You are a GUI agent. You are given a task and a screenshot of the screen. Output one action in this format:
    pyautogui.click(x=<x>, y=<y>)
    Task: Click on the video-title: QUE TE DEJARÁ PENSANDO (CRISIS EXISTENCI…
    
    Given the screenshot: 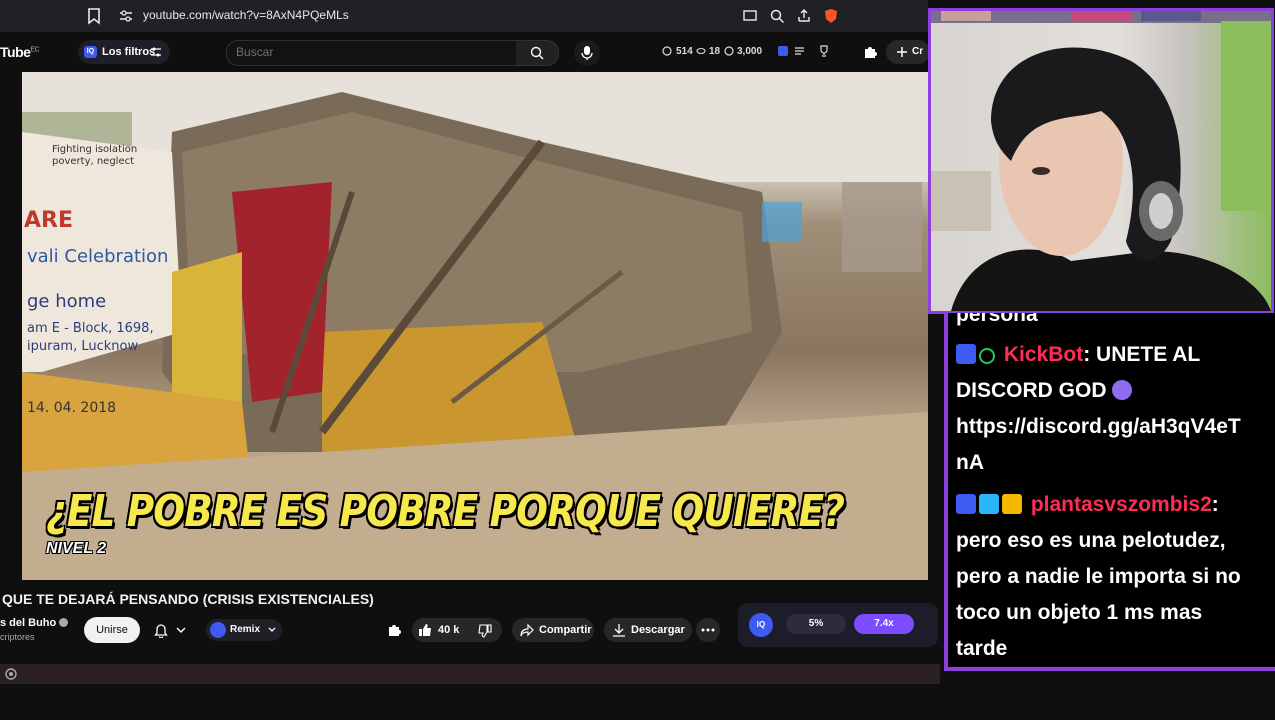 What is the action you would take?
    pyautogui.click(x=188, y=599)
    